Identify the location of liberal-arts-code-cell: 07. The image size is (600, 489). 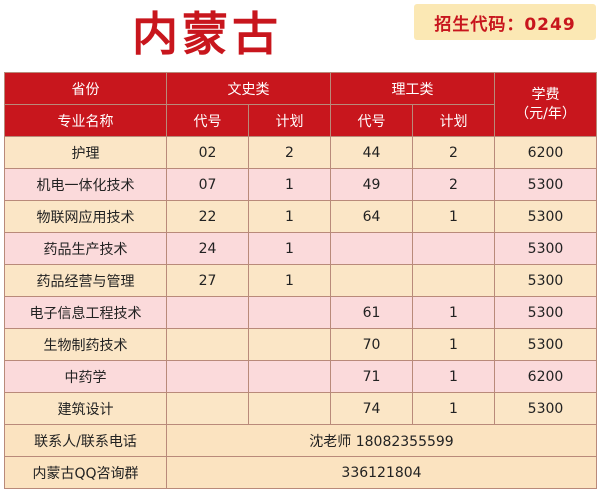
(207, 184).